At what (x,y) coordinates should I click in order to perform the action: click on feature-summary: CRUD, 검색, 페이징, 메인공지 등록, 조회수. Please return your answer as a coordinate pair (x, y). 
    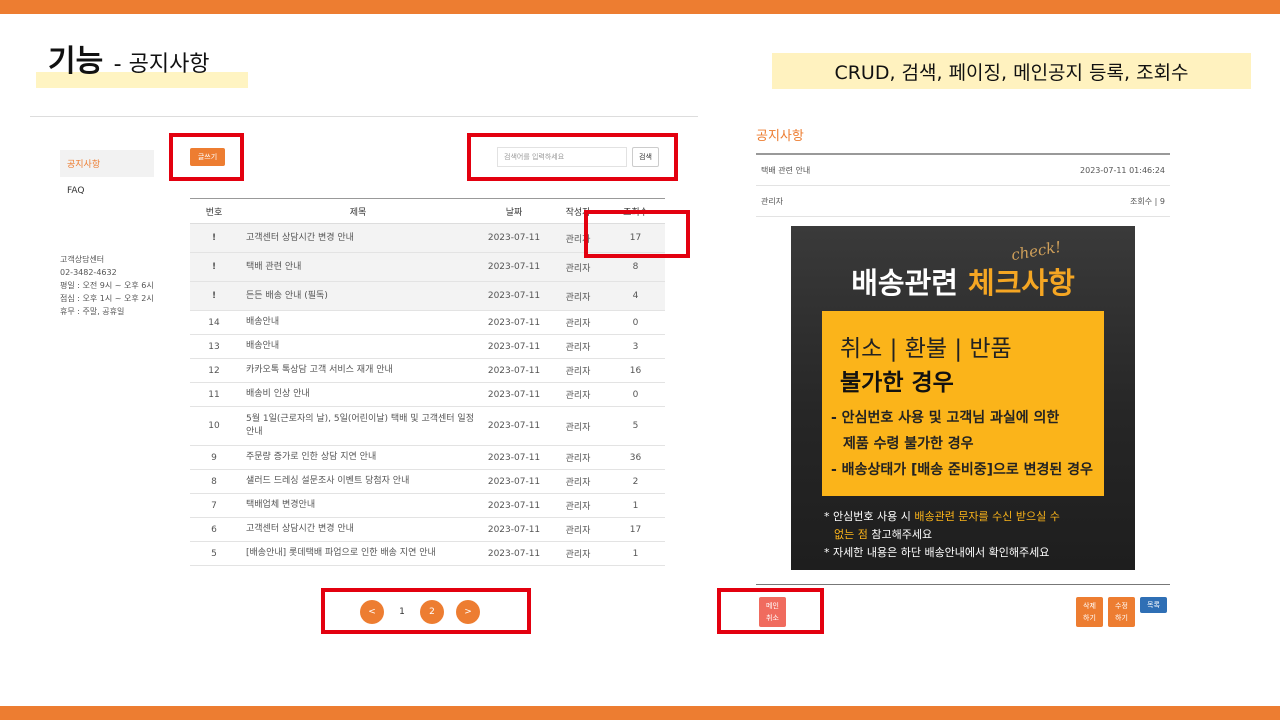
    Looking at the image, I should click on (1011, 71).